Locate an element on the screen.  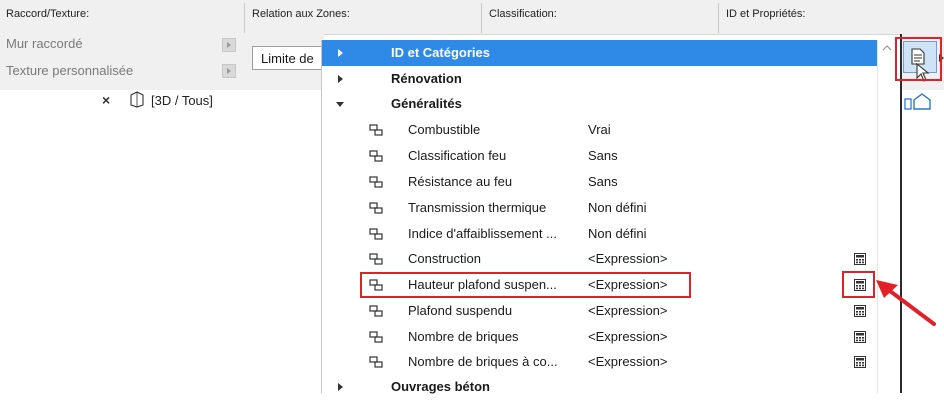
property-row: Nombre de briques <Expression> is located at coordinates (600, 337).